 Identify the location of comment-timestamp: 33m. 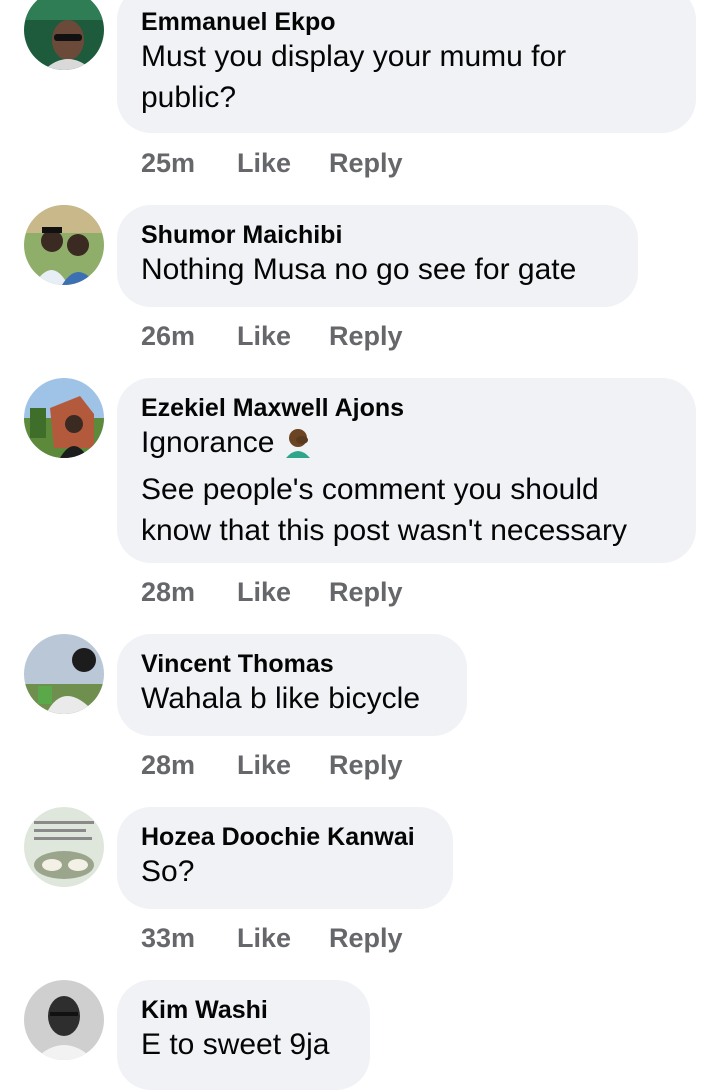
(168, 938).